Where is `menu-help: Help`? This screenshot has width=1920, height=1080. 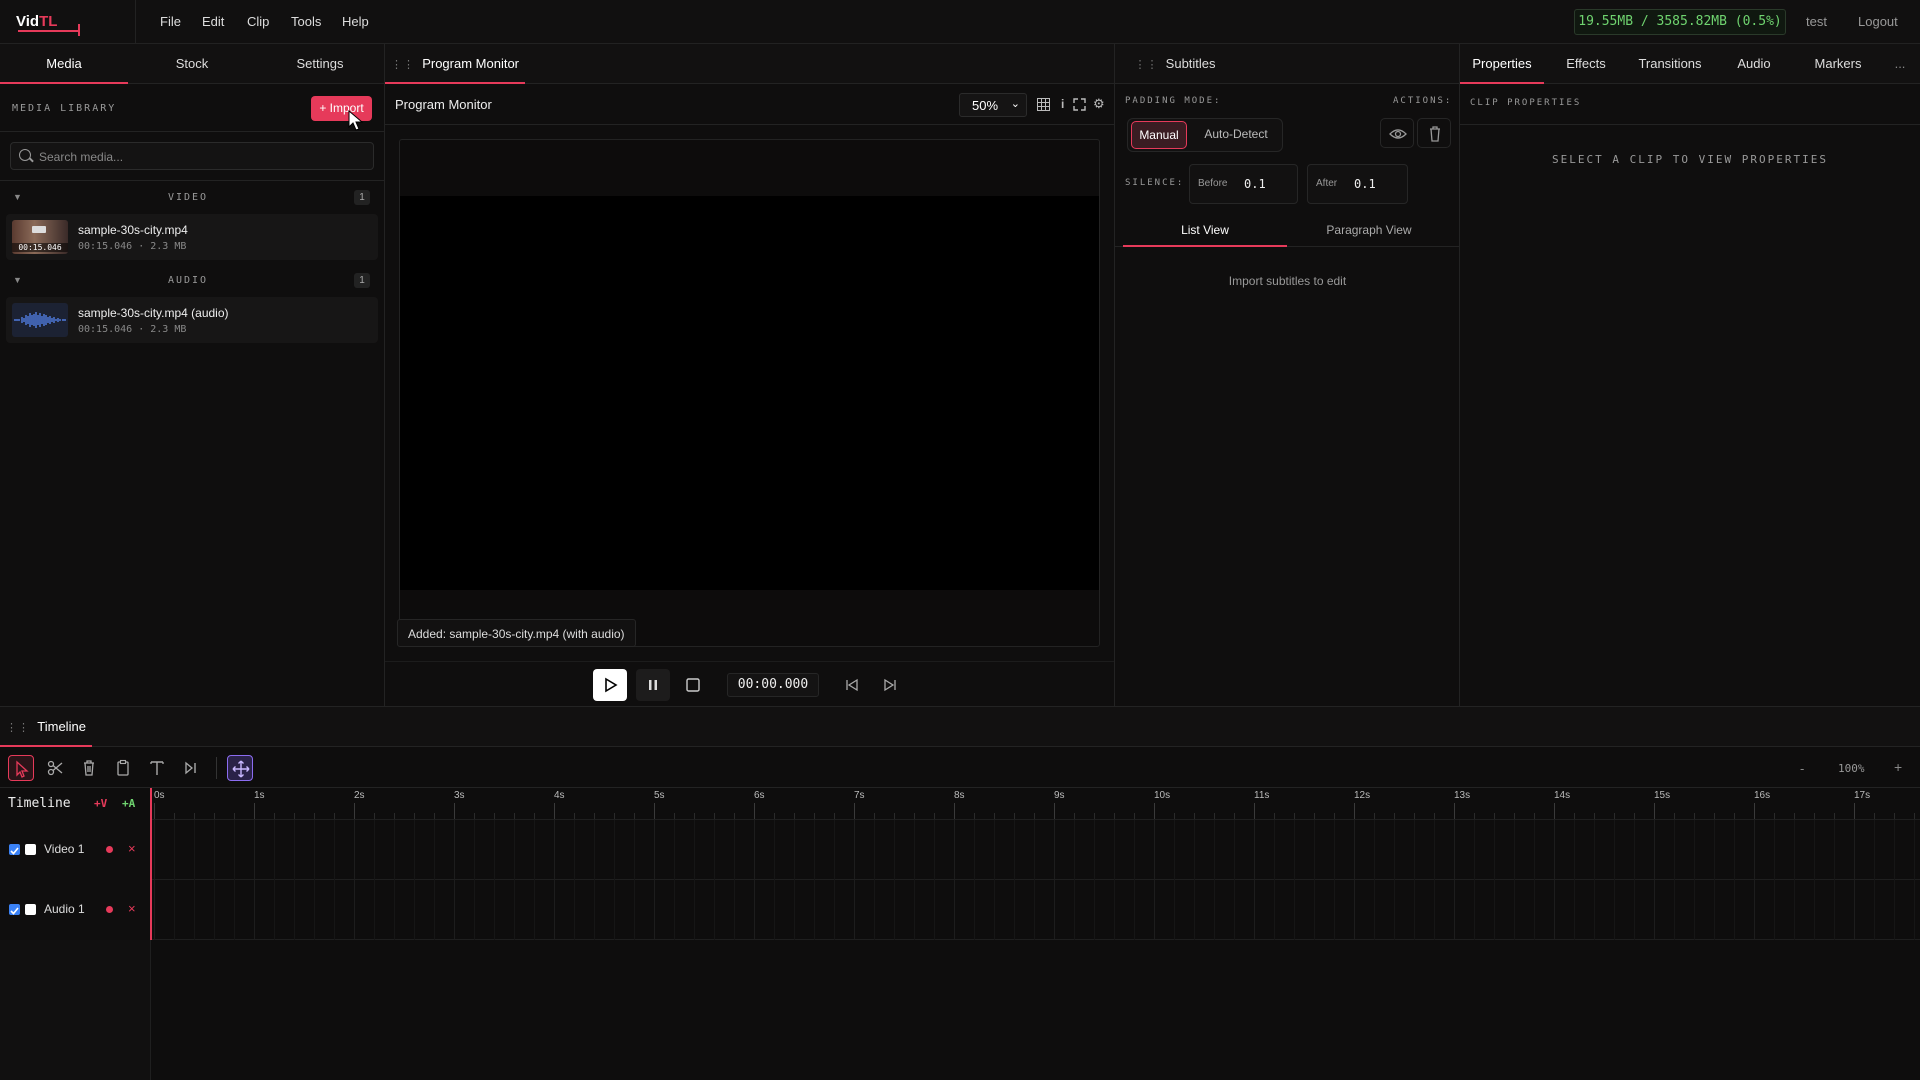
menu-help: Help is located at coordinates (355, 21).